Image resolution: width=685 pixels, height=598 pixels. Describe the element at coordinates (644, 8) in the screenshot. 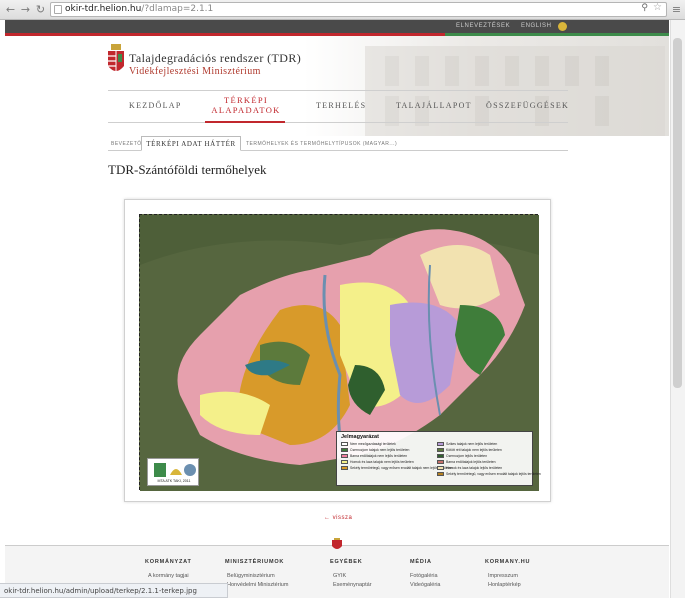

I see `zoom-icon: ⚲` at that location.